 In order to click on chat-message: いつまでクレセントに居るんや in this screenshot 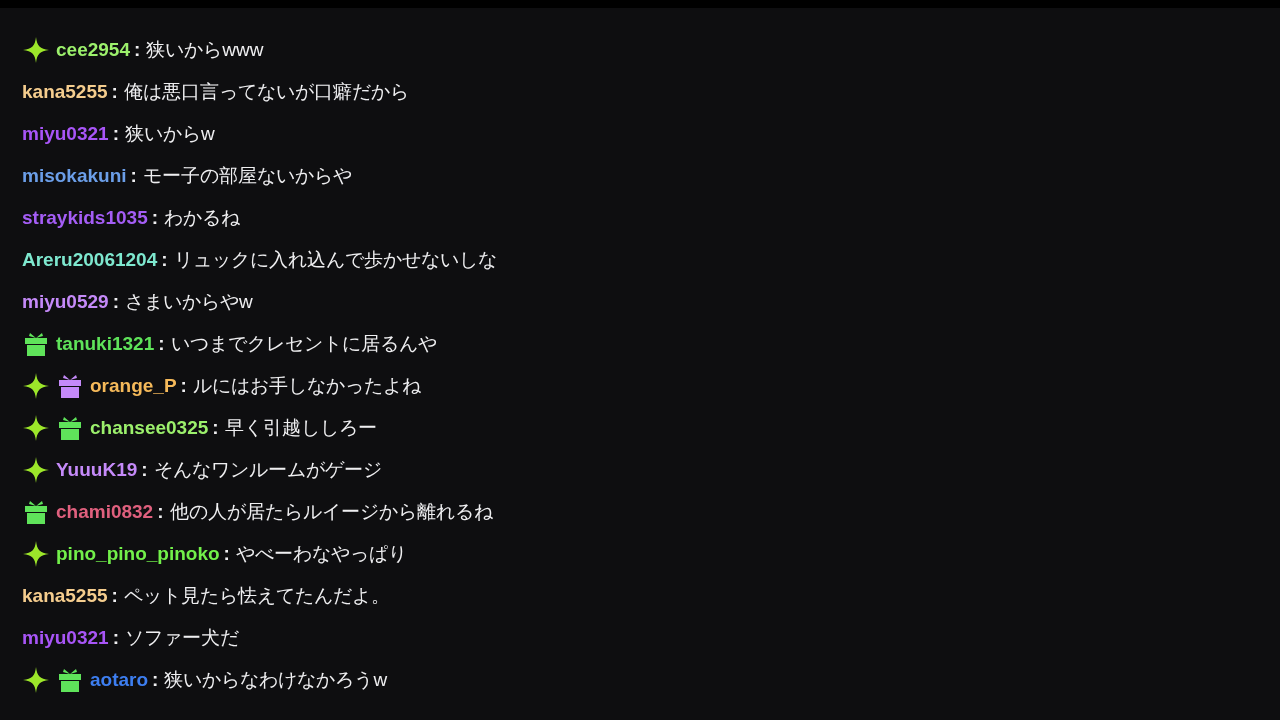, I will do `click(303, 344)`.